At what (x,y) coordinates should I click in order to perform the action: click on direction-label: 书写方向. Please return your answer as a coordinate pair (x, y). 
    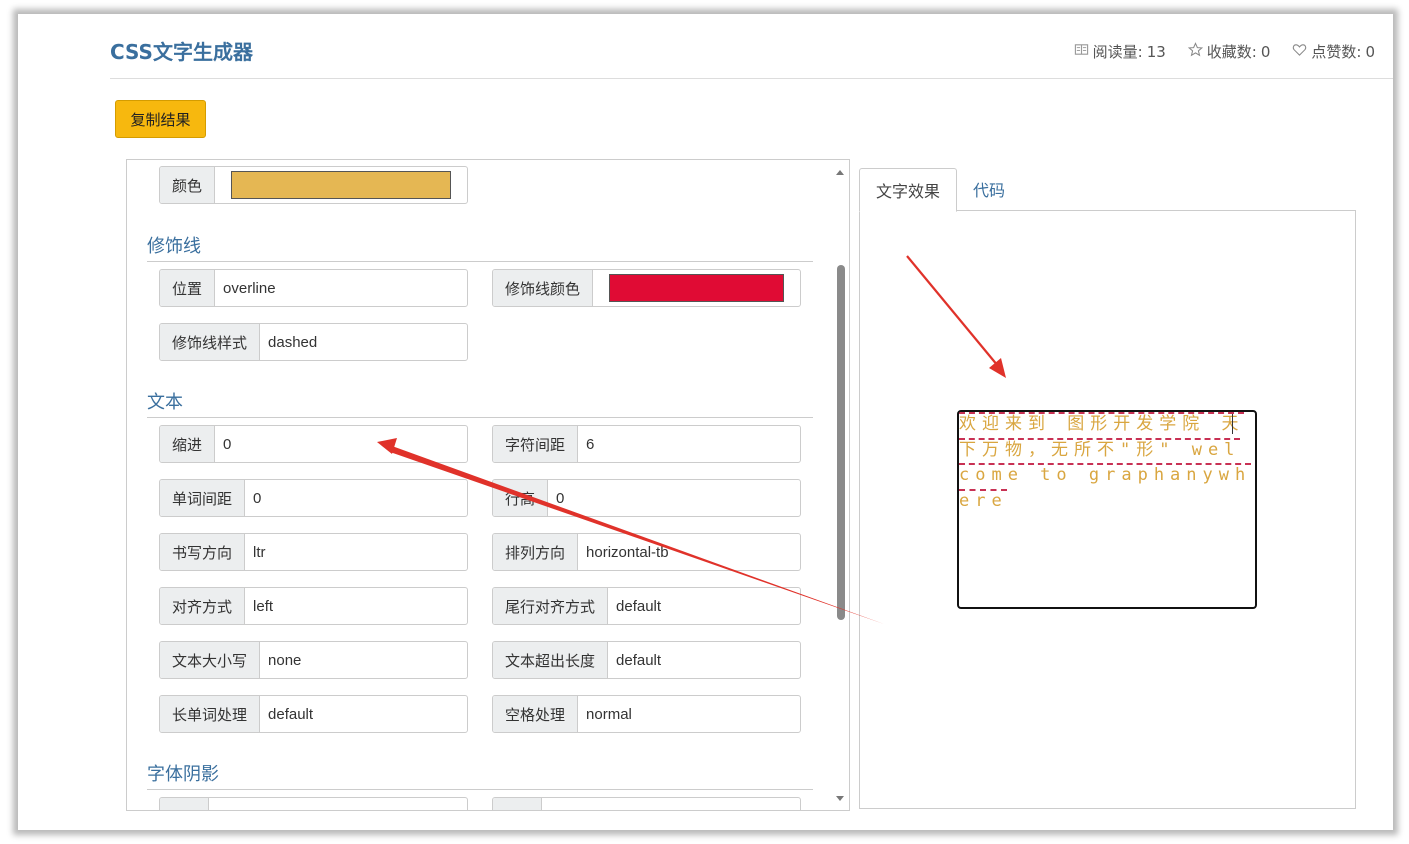
    Looking at the image, I should click on (203, 552).